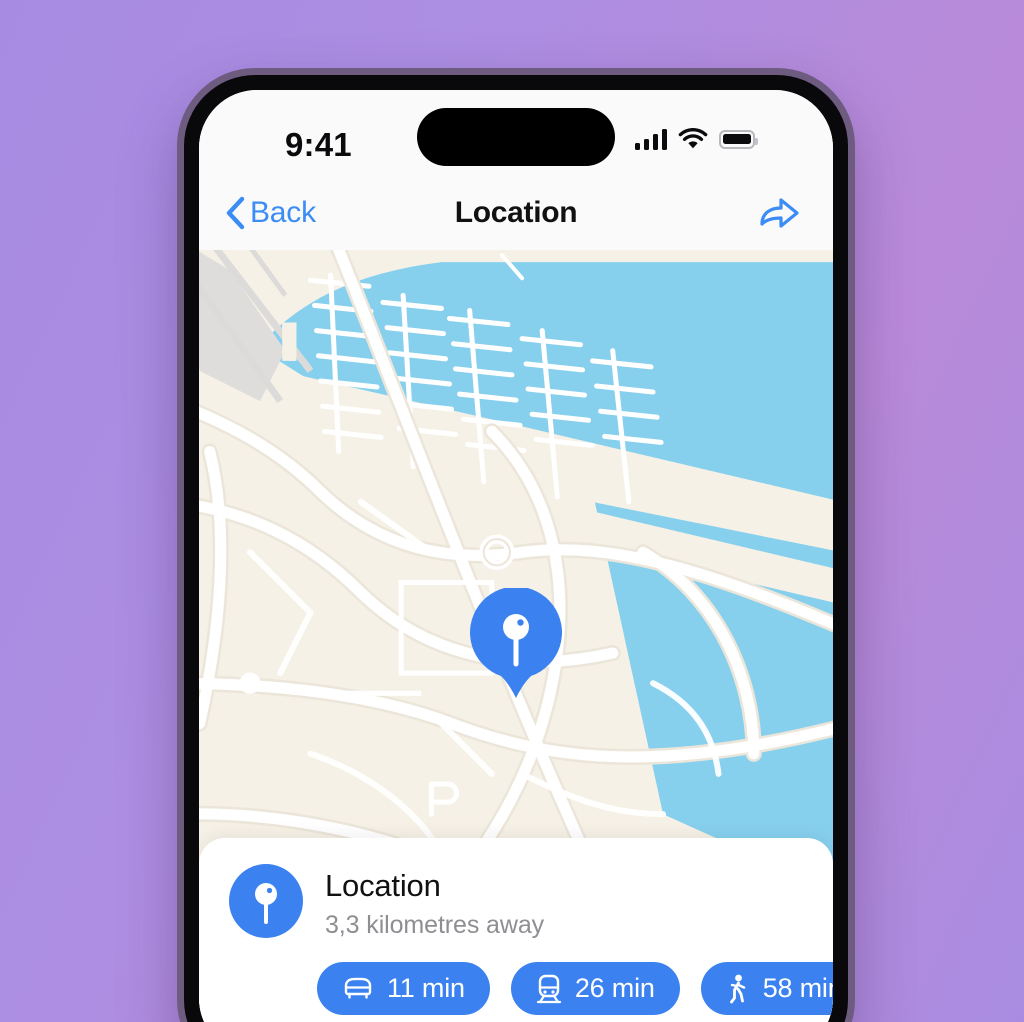 This screenshot has width=1024, height=1022. I want to click on battery-icon, so click(738, 139).